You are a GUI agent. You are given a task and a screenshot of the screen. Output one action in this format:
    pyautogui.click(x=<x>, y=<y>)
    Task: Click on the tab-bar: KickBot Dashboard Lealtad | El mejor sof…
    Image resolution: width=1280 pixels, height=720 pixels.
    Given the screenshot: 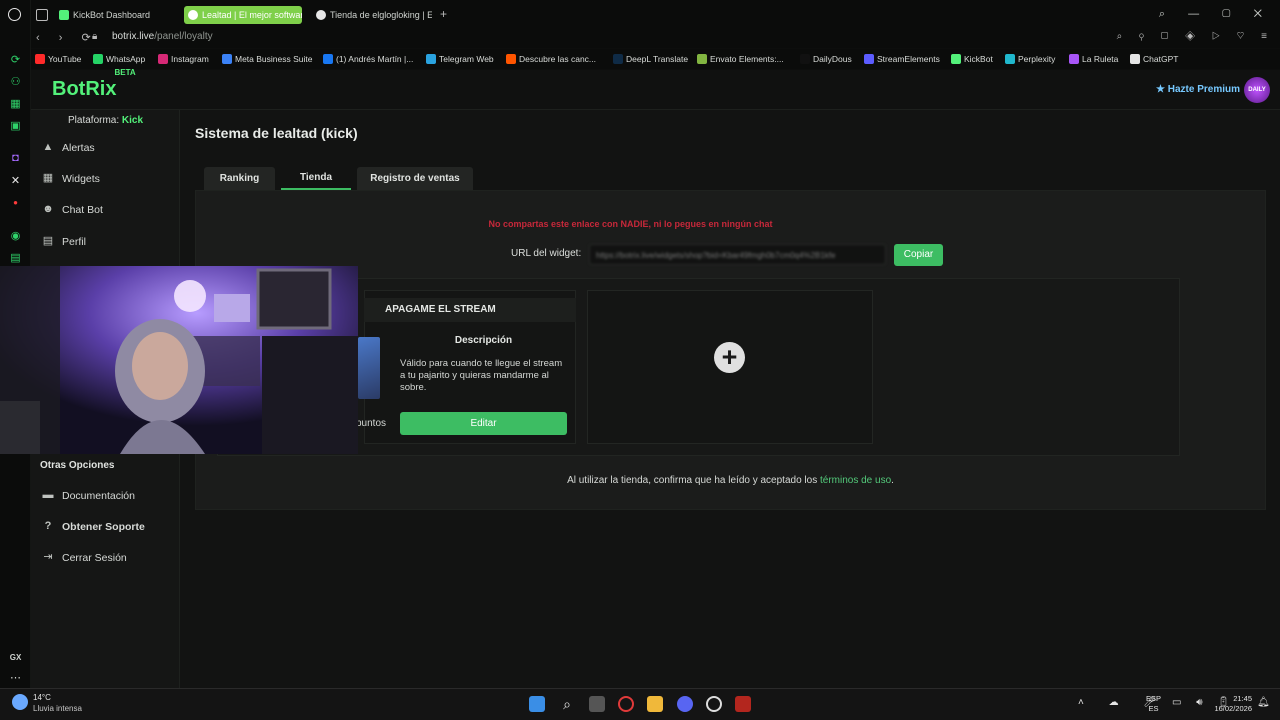 What is the action you would take?
    pyautogui.click(x=655, y=15)
    